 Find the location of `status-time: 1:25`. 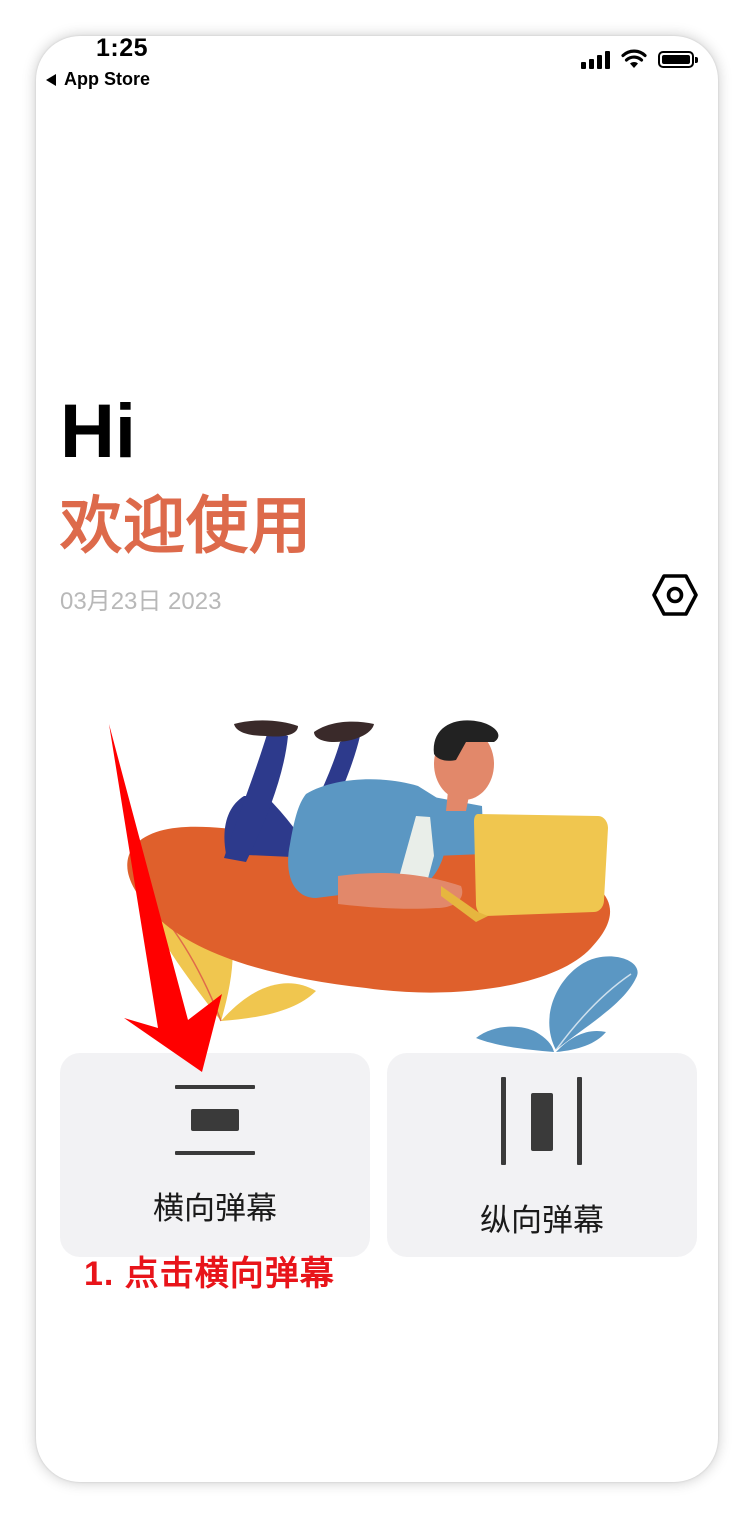

status-time: 1:25 is located at coordinates (122, 49).